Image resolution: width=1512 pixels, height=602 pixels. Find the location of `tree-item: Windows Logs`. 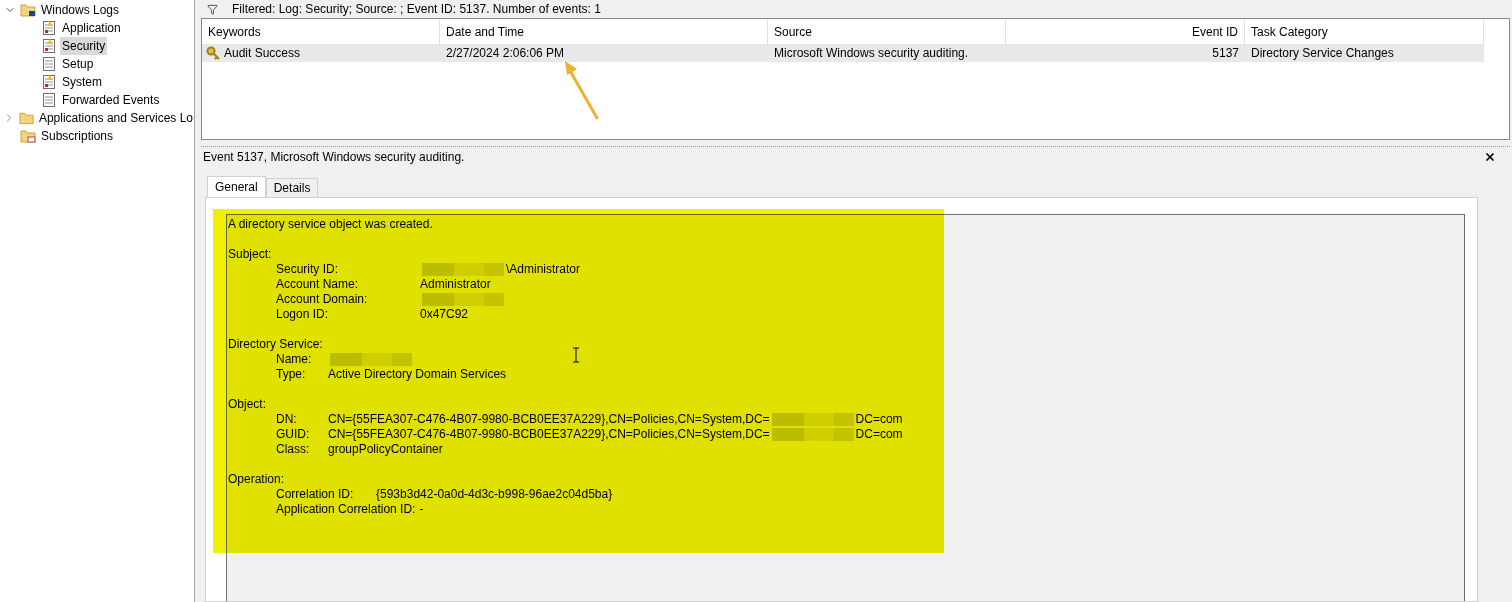

tree-item: Windows Logs is located at coordinates (80, 10).